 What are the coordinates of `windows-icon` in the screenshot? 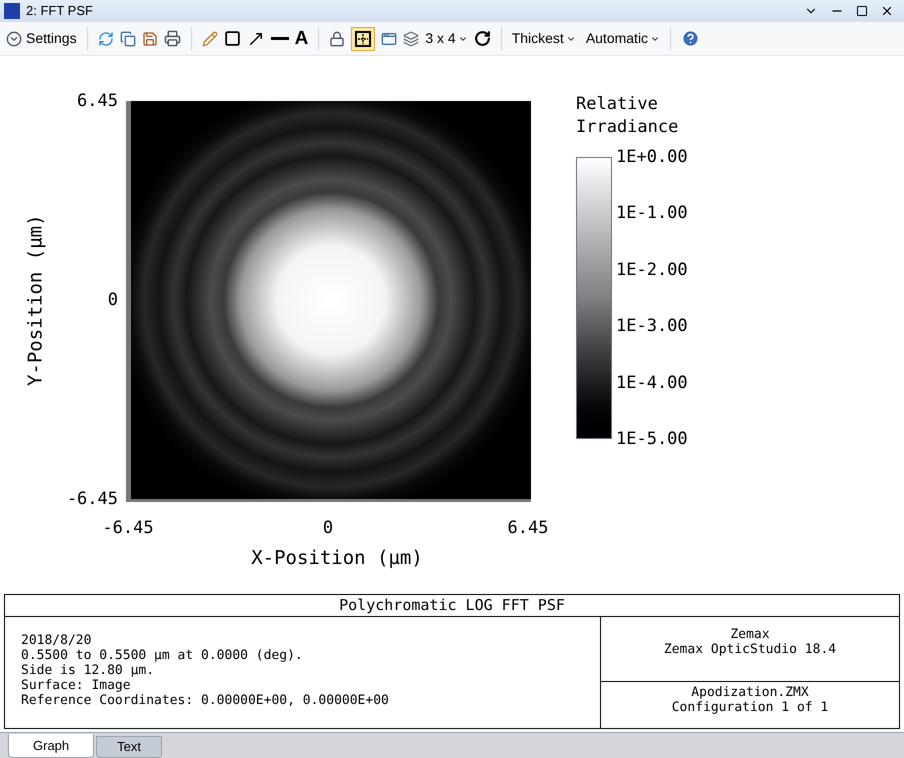 It's located at (389, 38).